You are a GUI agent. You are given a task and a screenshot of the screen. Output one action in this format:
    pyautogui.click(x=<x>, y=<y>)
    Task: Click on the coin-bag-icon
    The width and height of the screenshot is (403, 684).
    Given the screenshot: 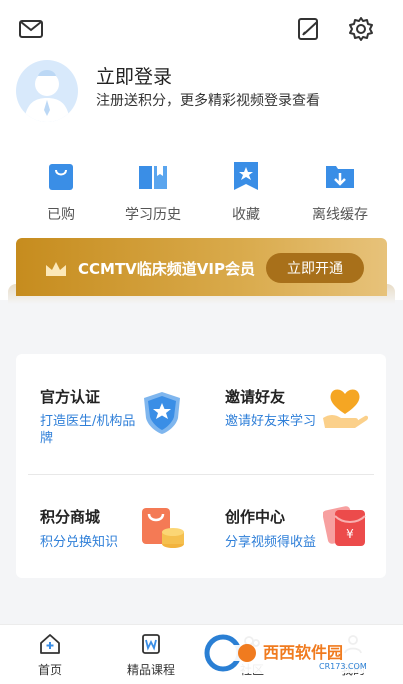 What is the action you would take?
    pyautogui.click(x=162, y=526)
    